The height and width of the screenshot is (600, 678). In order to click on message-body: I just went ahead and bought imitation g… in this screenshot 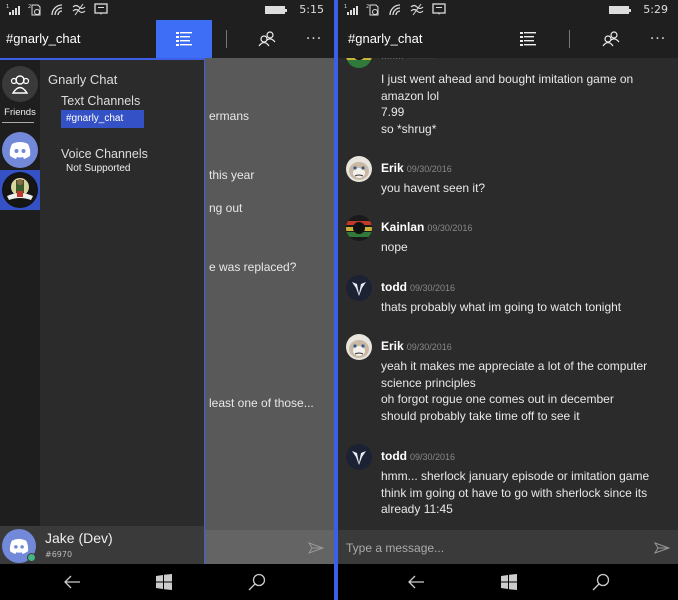, I will do `click(507, 104)`.